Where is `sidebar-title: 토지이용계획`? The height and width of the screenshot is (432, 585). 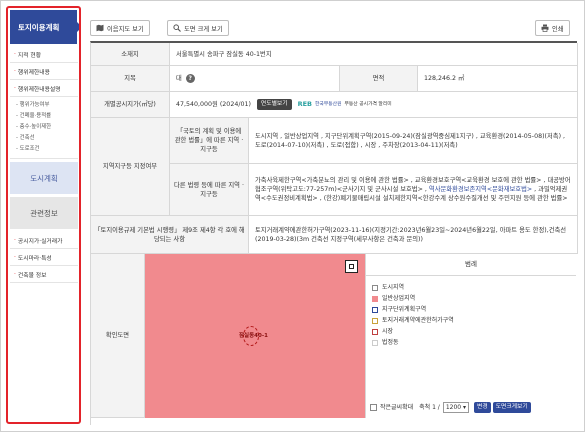 sidebar-title: 토지이용계획 is located at coordinates (43, 27).